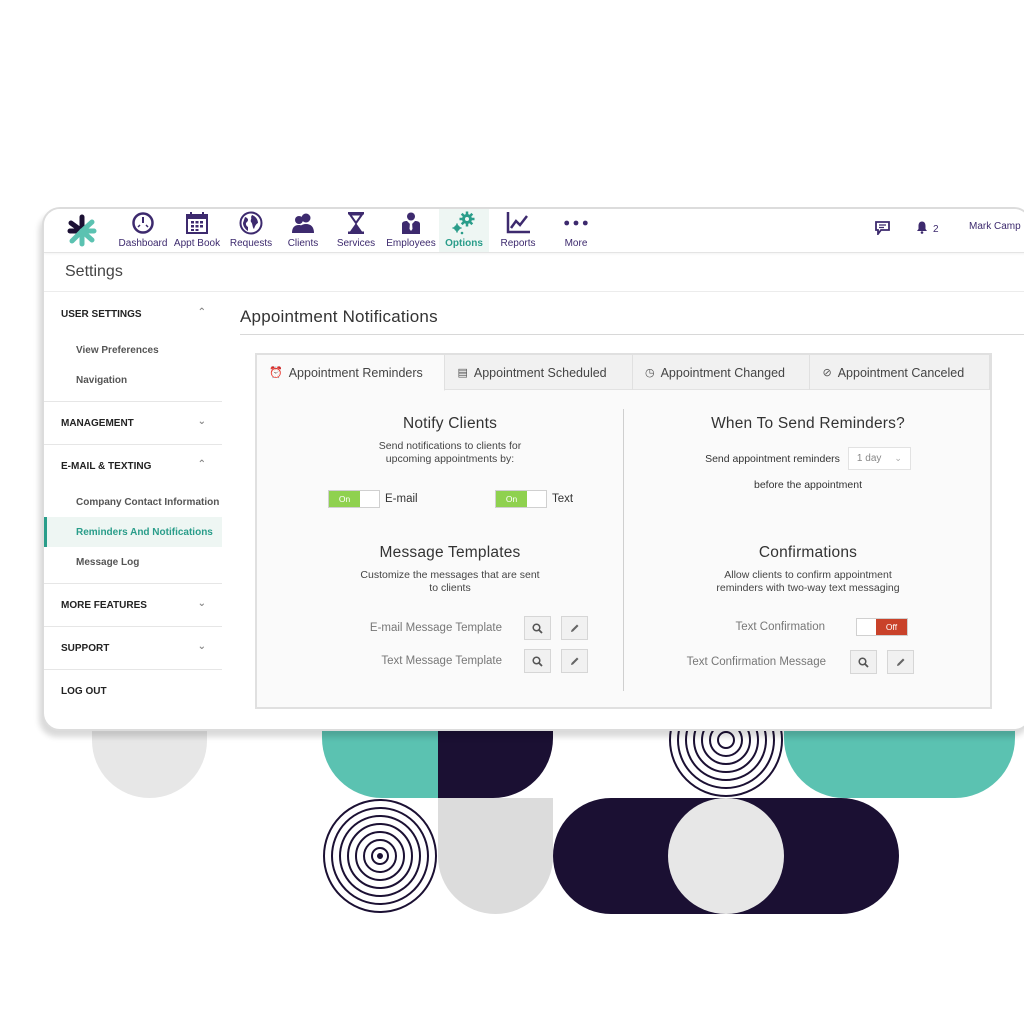 The image size is (1024, 1024). I want to click on tab-appointment-changed: ◷ Appointment Changed, so click(722, 372).